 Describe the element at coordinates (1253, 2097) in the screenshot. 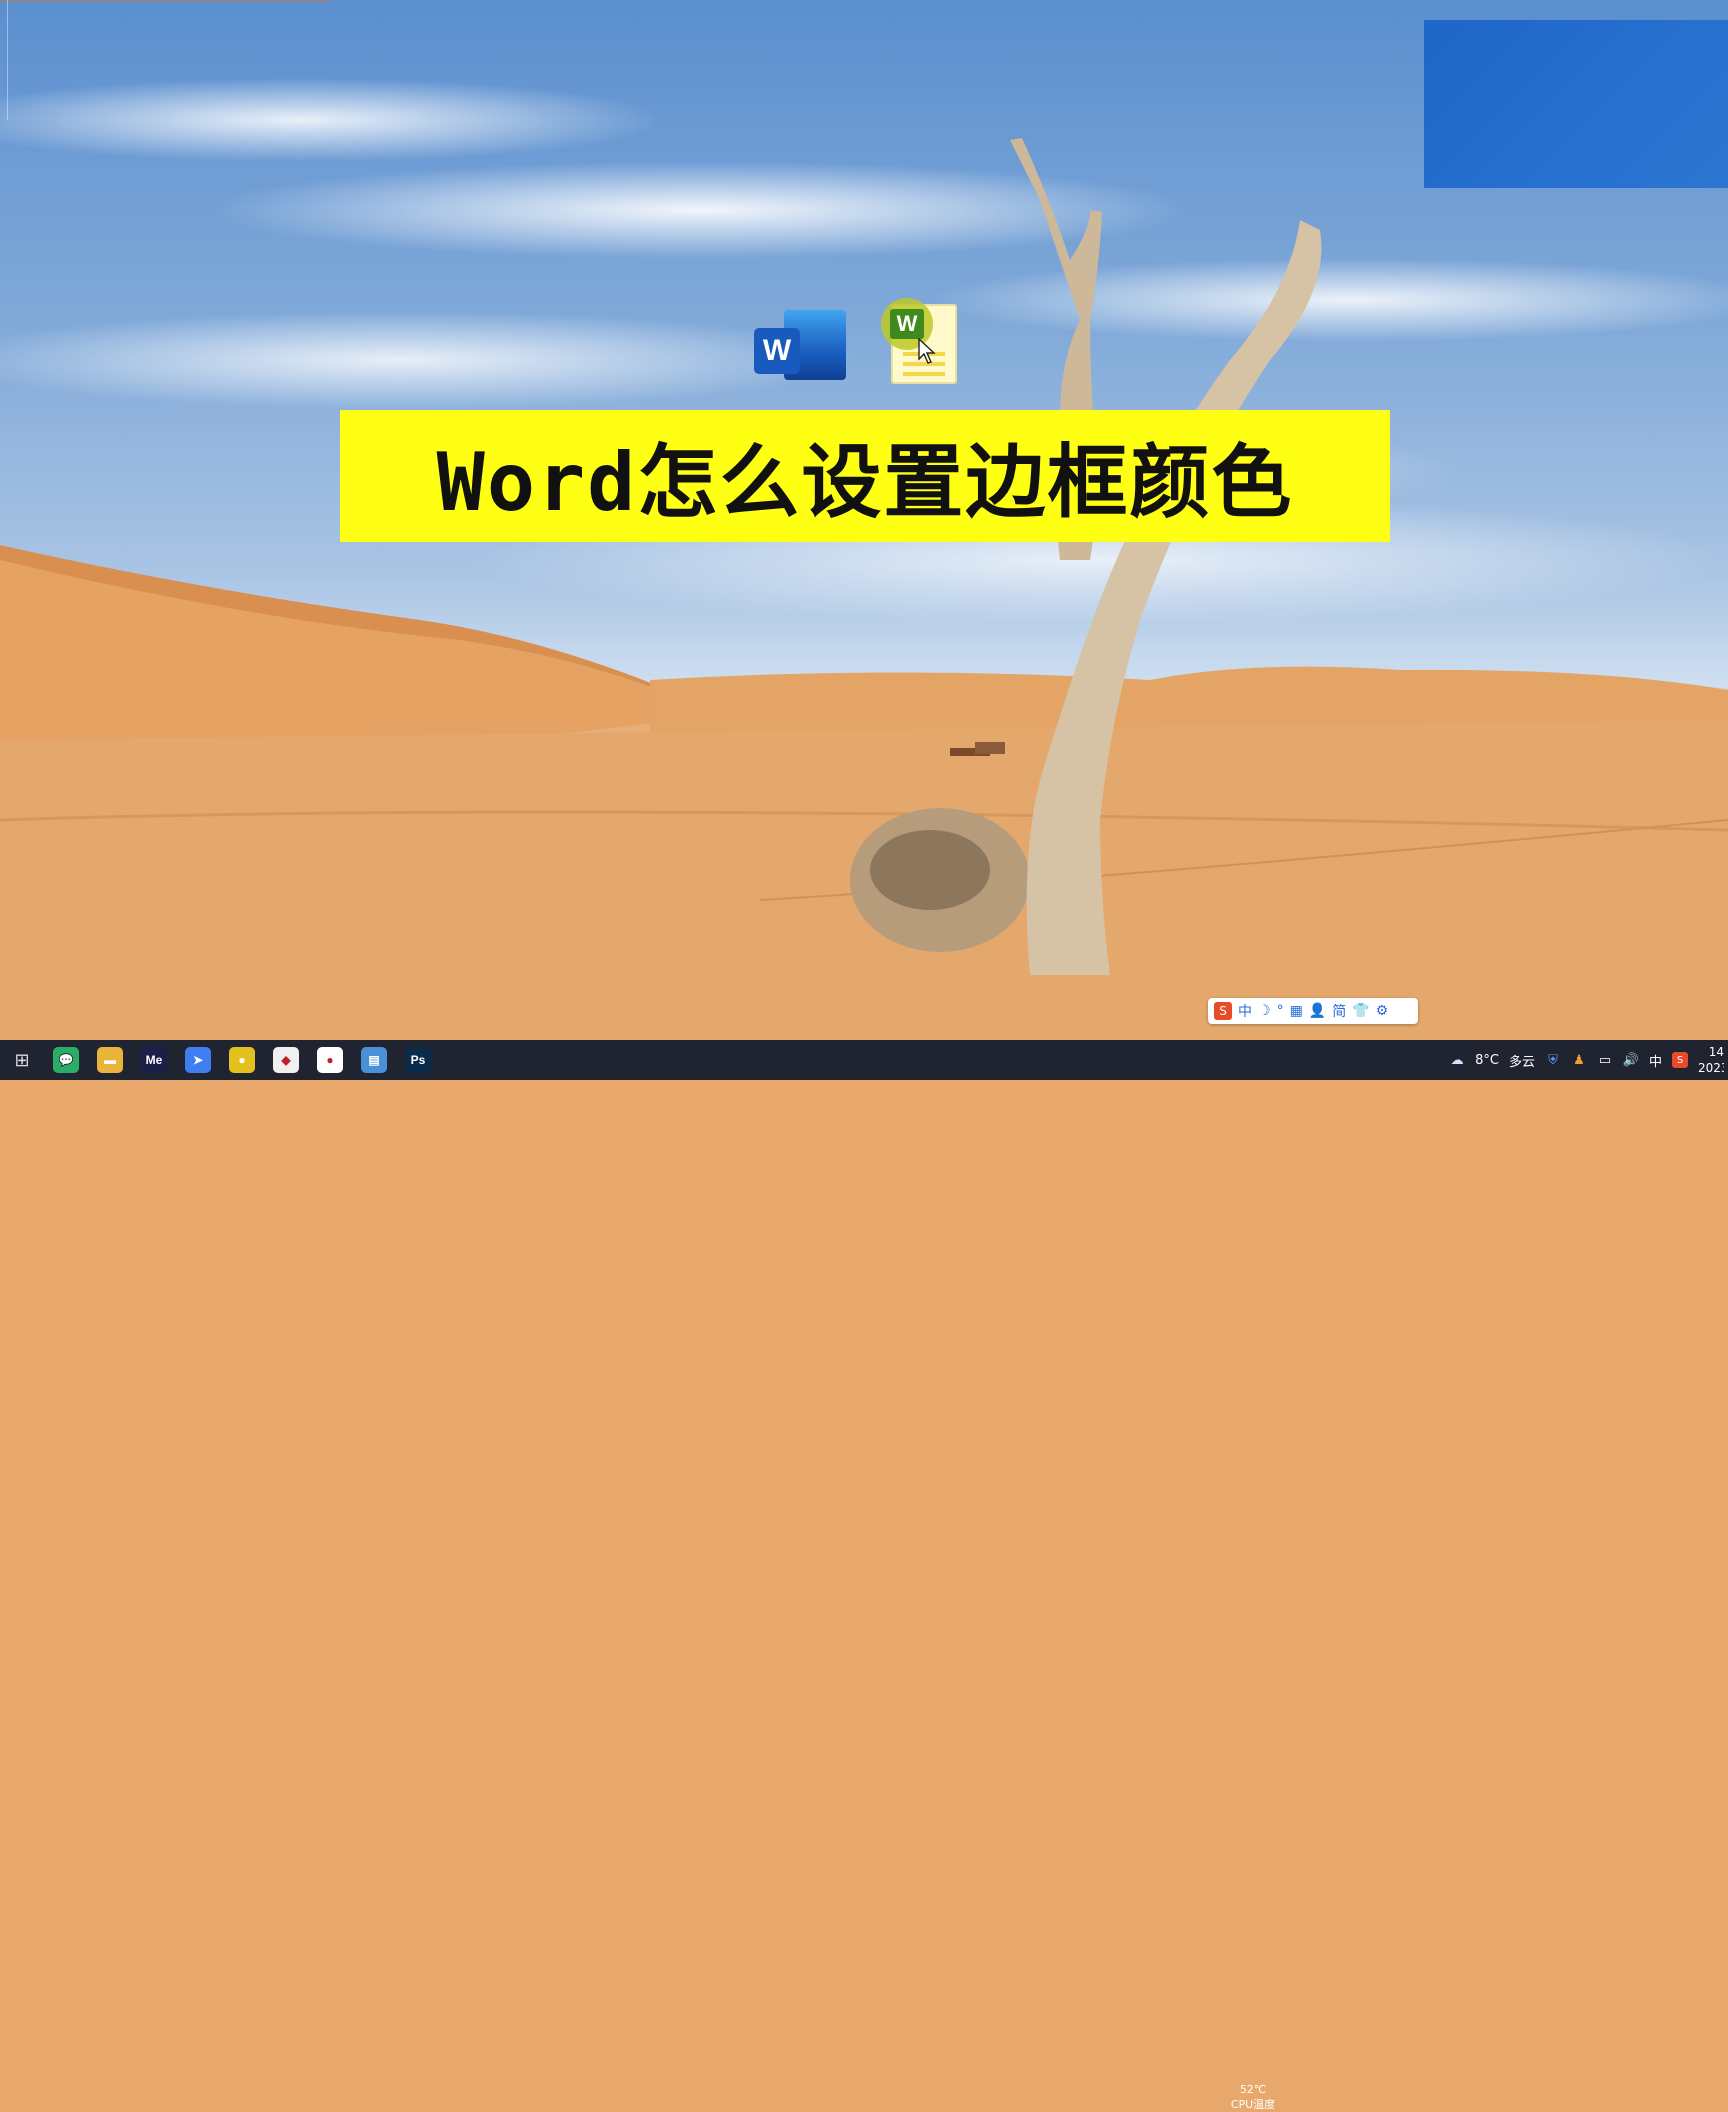

I see `cpu-temperature: 52℃ CPU温度` at that location.